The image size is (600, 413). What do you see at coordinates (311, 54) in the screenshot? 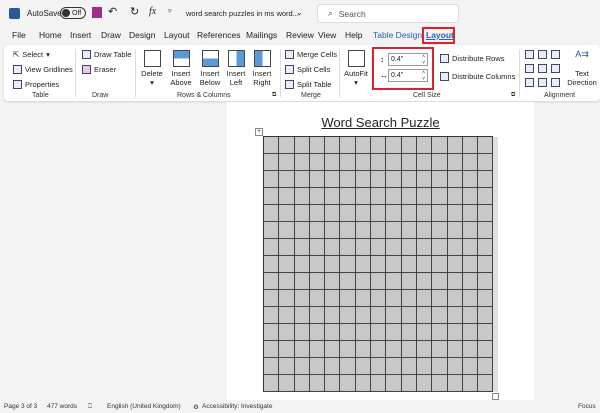
I see `merge-cells-button: Merge Cells` at bounding box center [311, 54].